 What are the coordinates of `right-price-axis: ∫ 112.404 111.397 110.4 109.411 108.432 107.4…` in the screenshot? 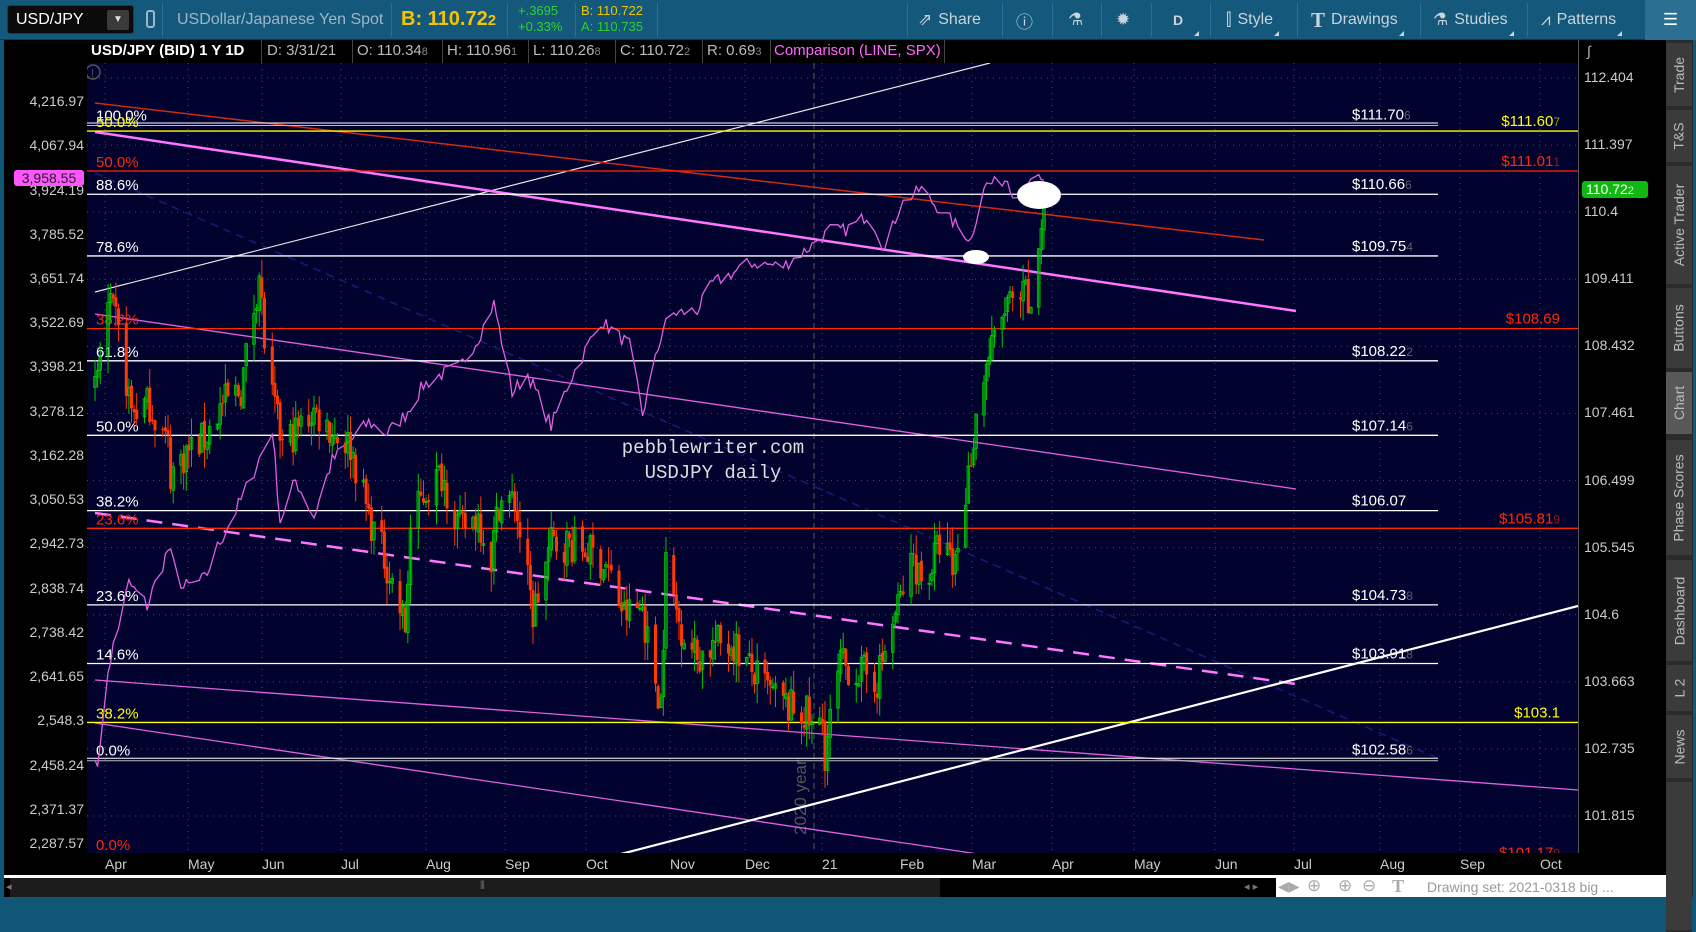 It's located at (1622, 457).